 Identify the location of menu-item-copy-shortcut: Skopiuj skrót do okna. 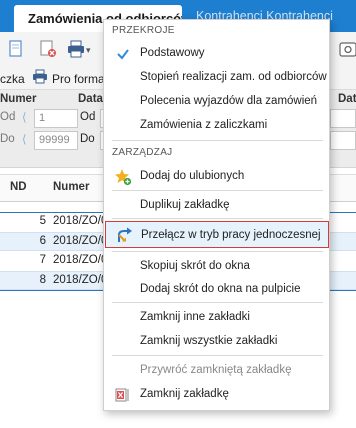
(217, 266).